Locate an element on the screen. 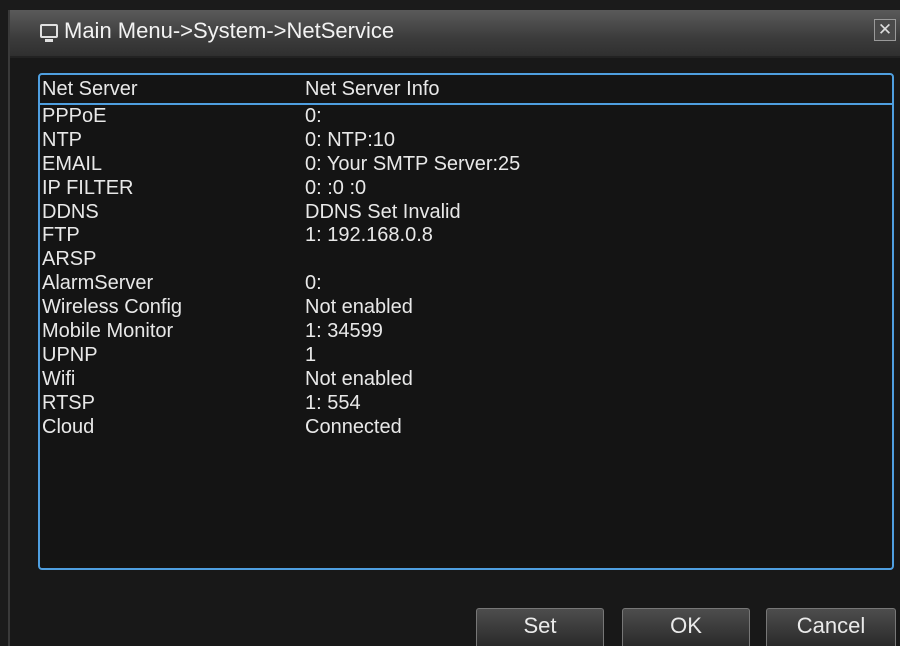 This screenshot has height=646, width=900. net-server-info: 1: 34599 is located at coordinates (344, 331).